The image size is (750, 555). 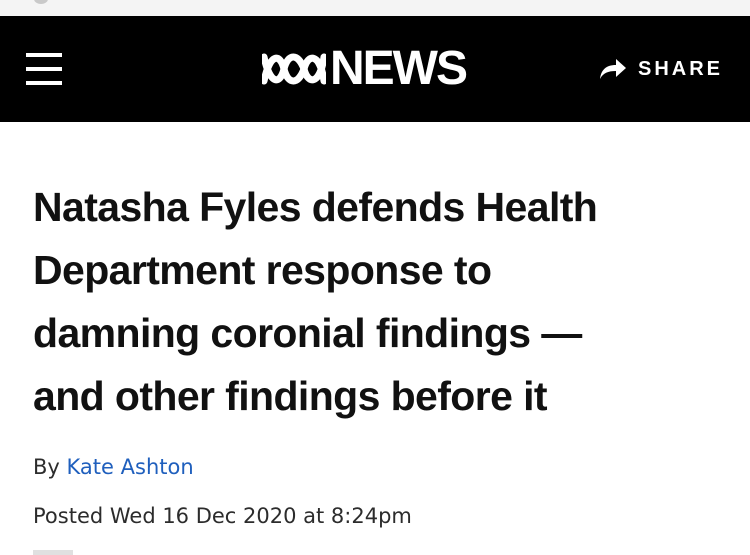 What do you see at coordinates (307, 333) in the screenshot?
I see `headline-line: damning coronial findings —` at bounding box center [307, 333].